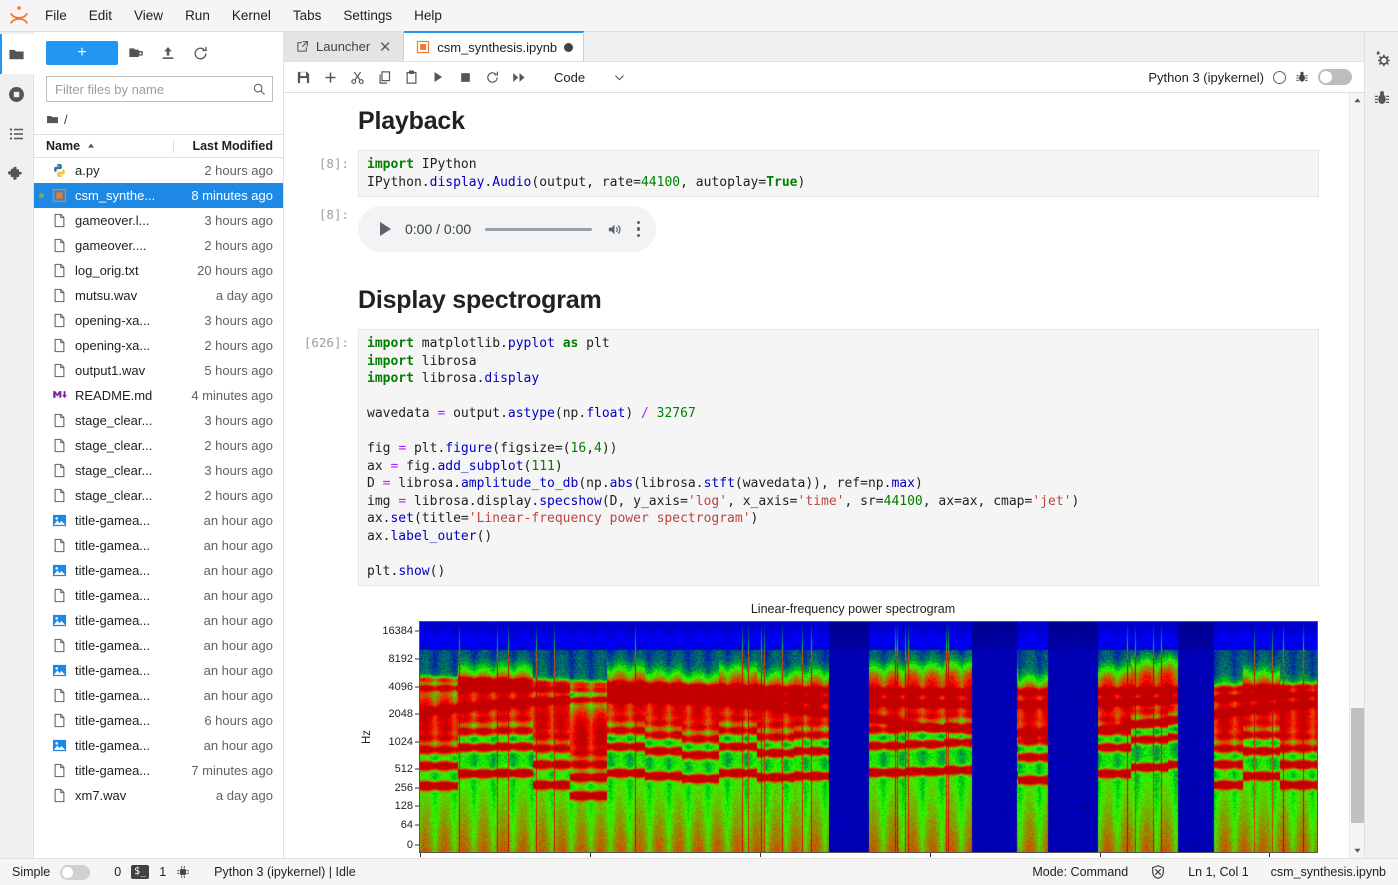 This screenshot has width=1398, height=885. I want to click on file-list-item: mutsu.wav a day ago, so click(158, 295).